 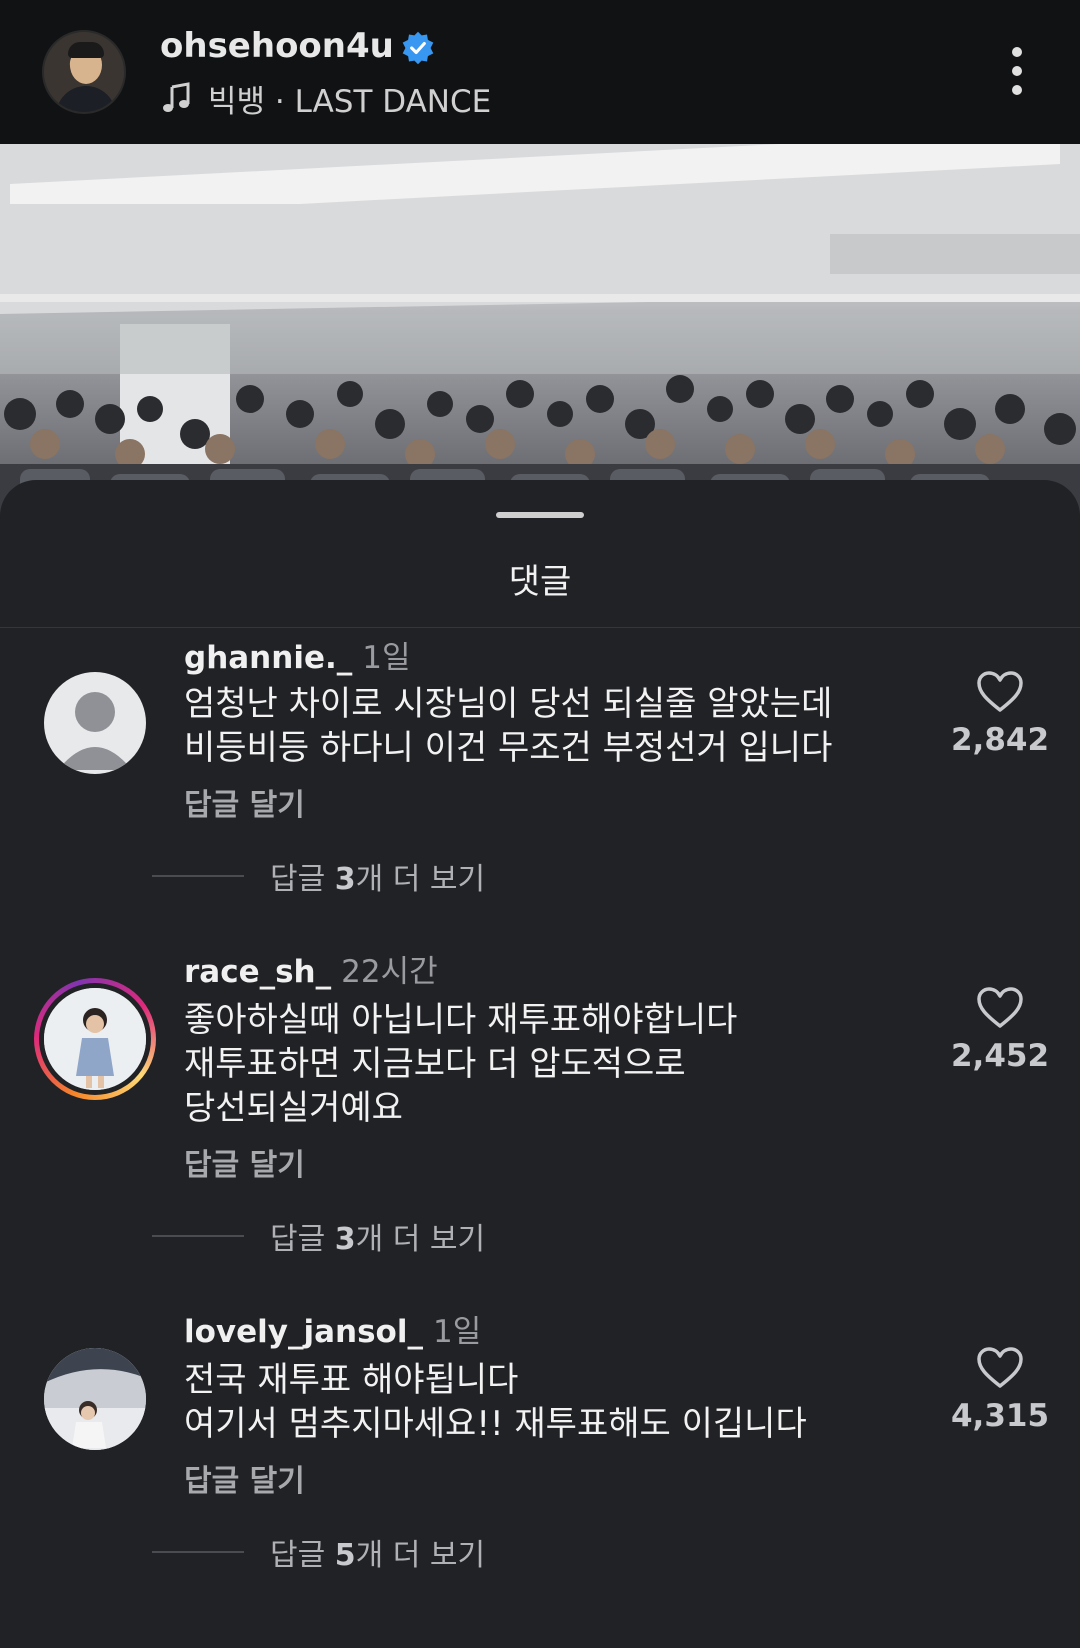 I want to click on comment-username: ghannie._, so click(x=268, y=658).